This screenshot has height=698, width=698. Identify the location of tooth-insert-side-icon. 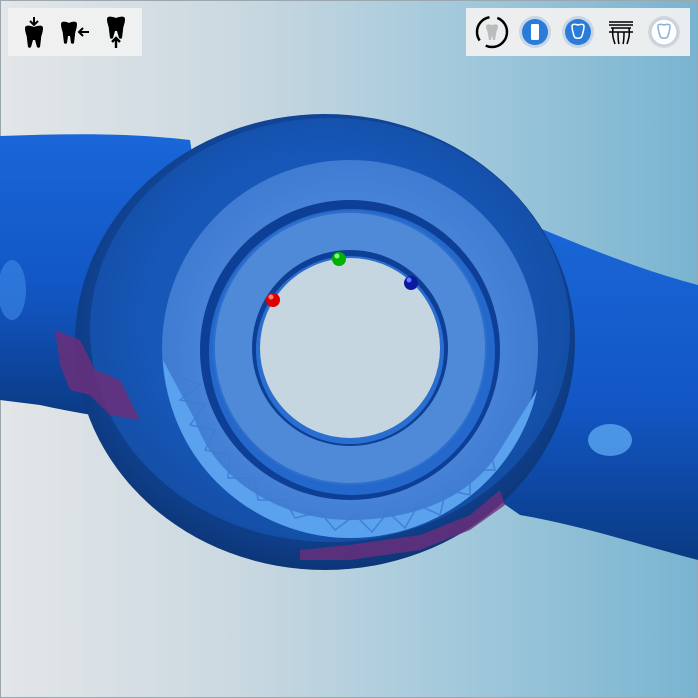
(74, 32).